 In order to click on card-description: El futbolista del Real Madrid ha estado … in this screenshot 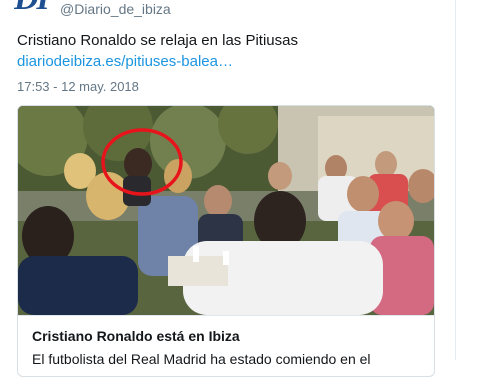, I will do `click(201, 359)`.